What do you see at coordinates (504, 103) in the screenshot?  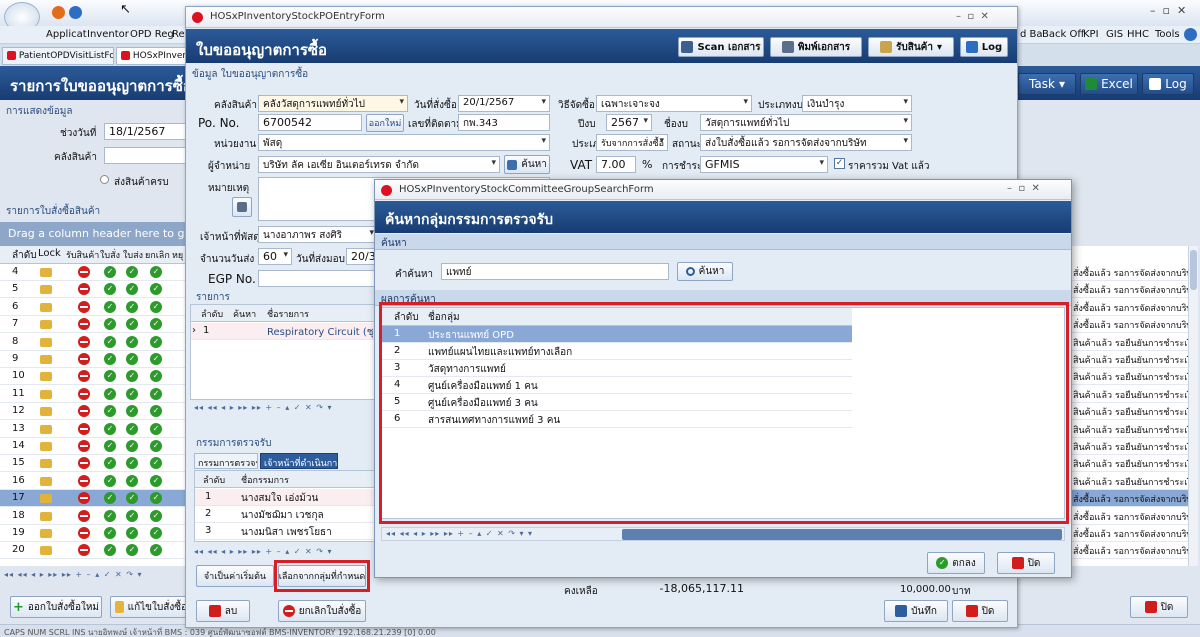 I see `order-date-input: 20/1/2567` at bounding box center [504, 103].